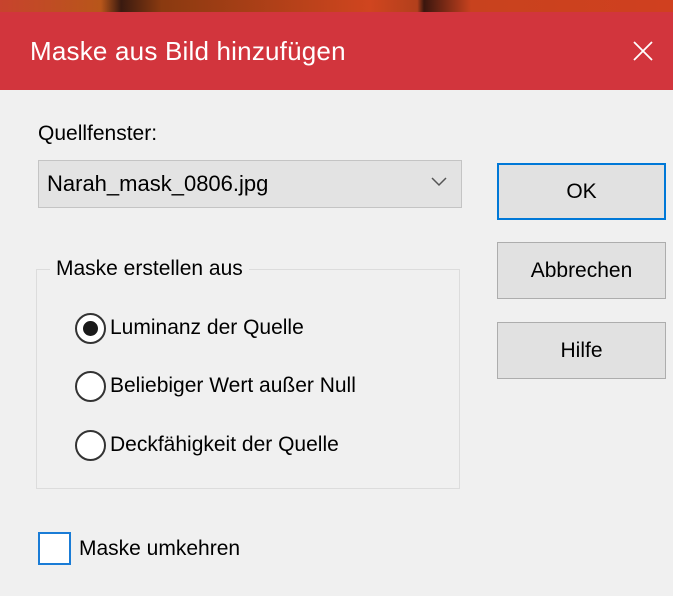 This screenshot has height=596, width=673. I want to click on radio-label: Deckfähigkeit der Quelle, so click(224, 444).